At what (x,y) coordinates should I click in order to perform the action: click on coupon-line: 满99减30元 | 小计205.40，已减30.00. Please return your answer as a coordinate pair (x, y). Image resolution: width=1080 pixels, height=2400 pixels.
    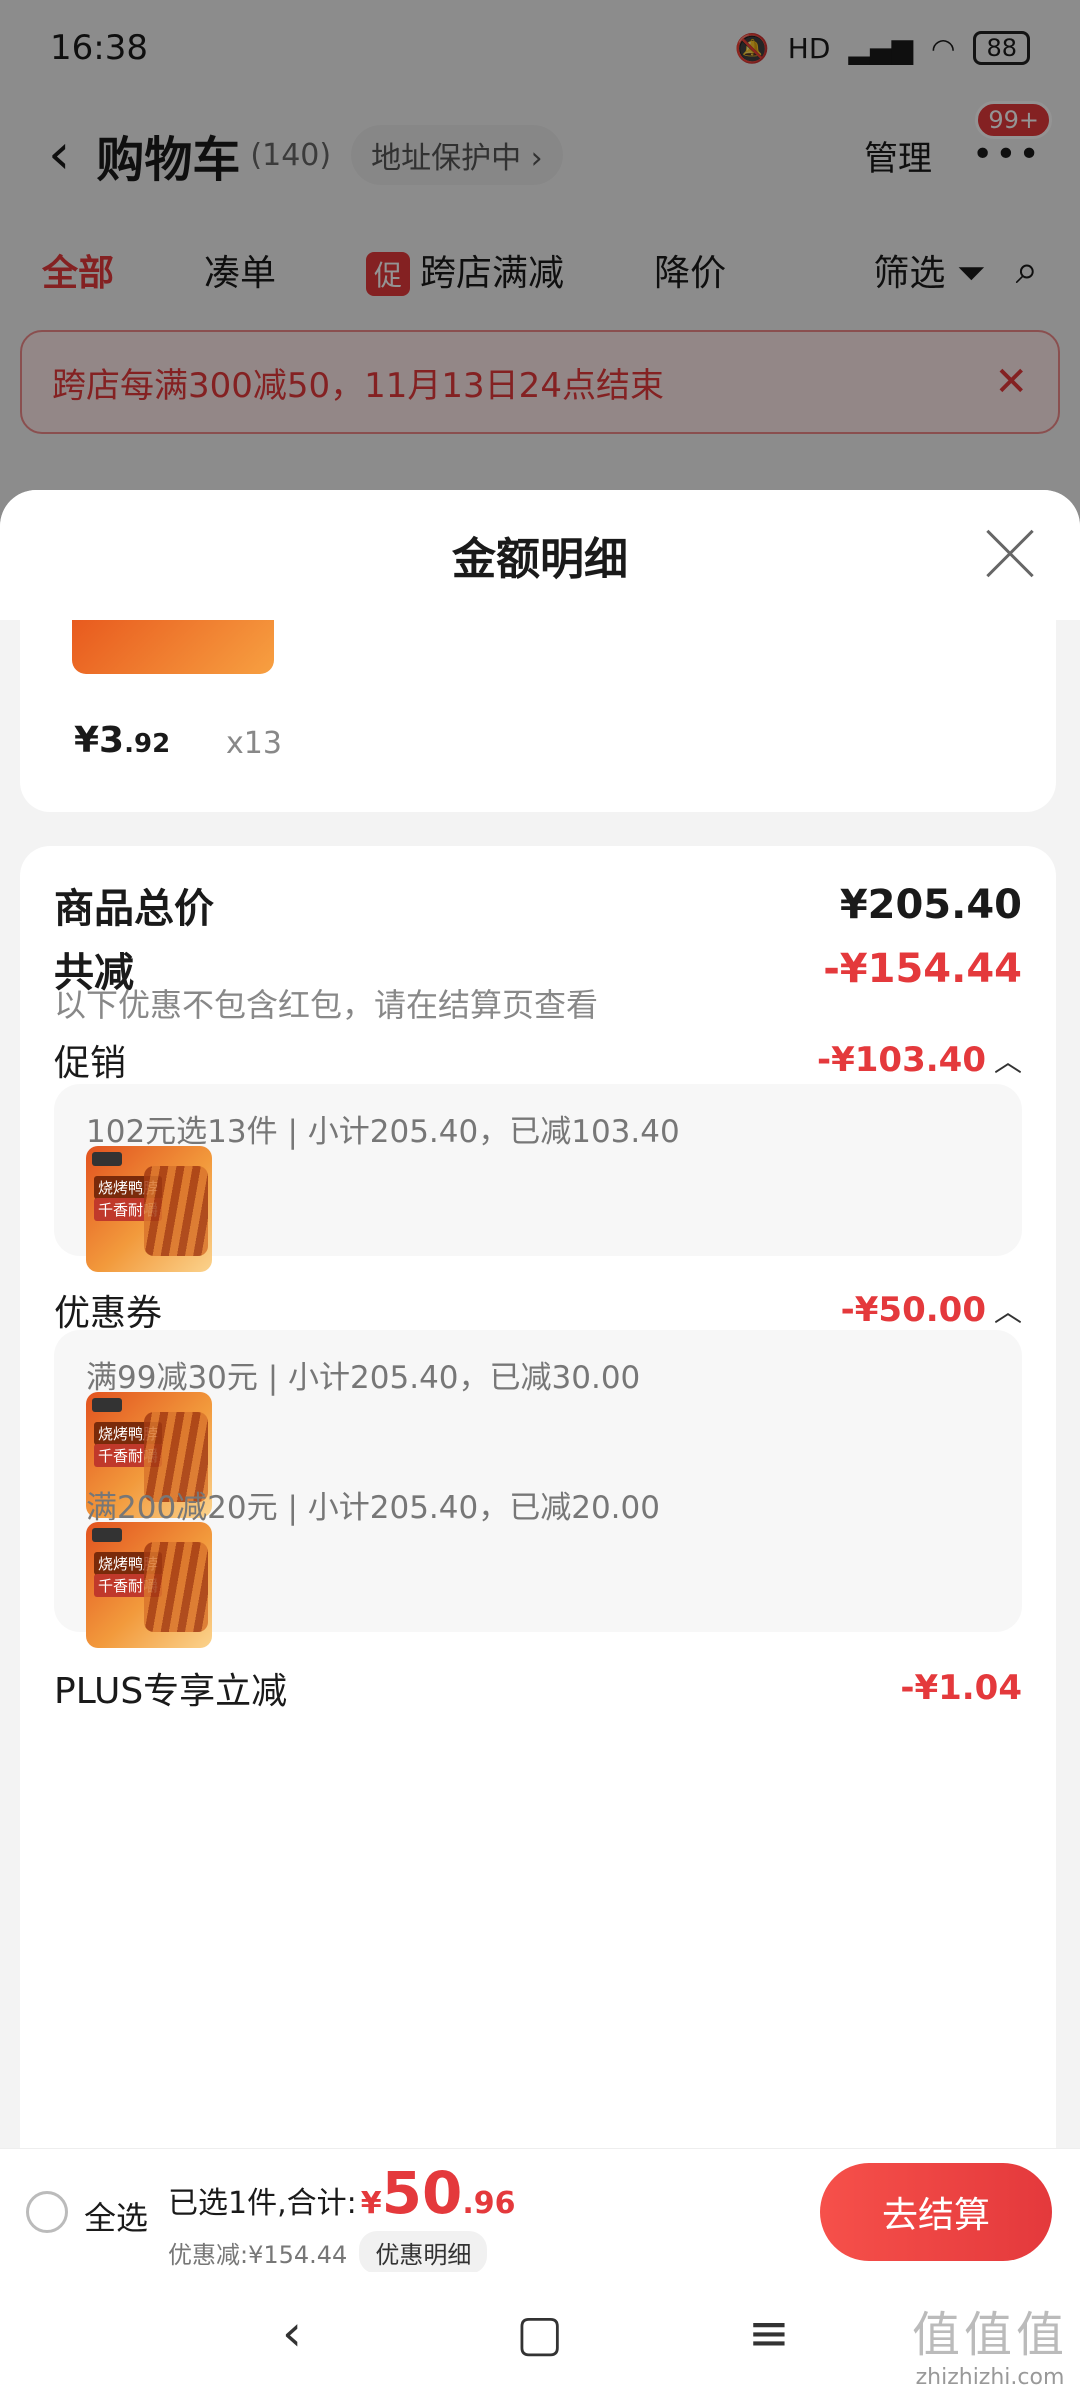
    Looking at the image, I should click on (363, 1378).